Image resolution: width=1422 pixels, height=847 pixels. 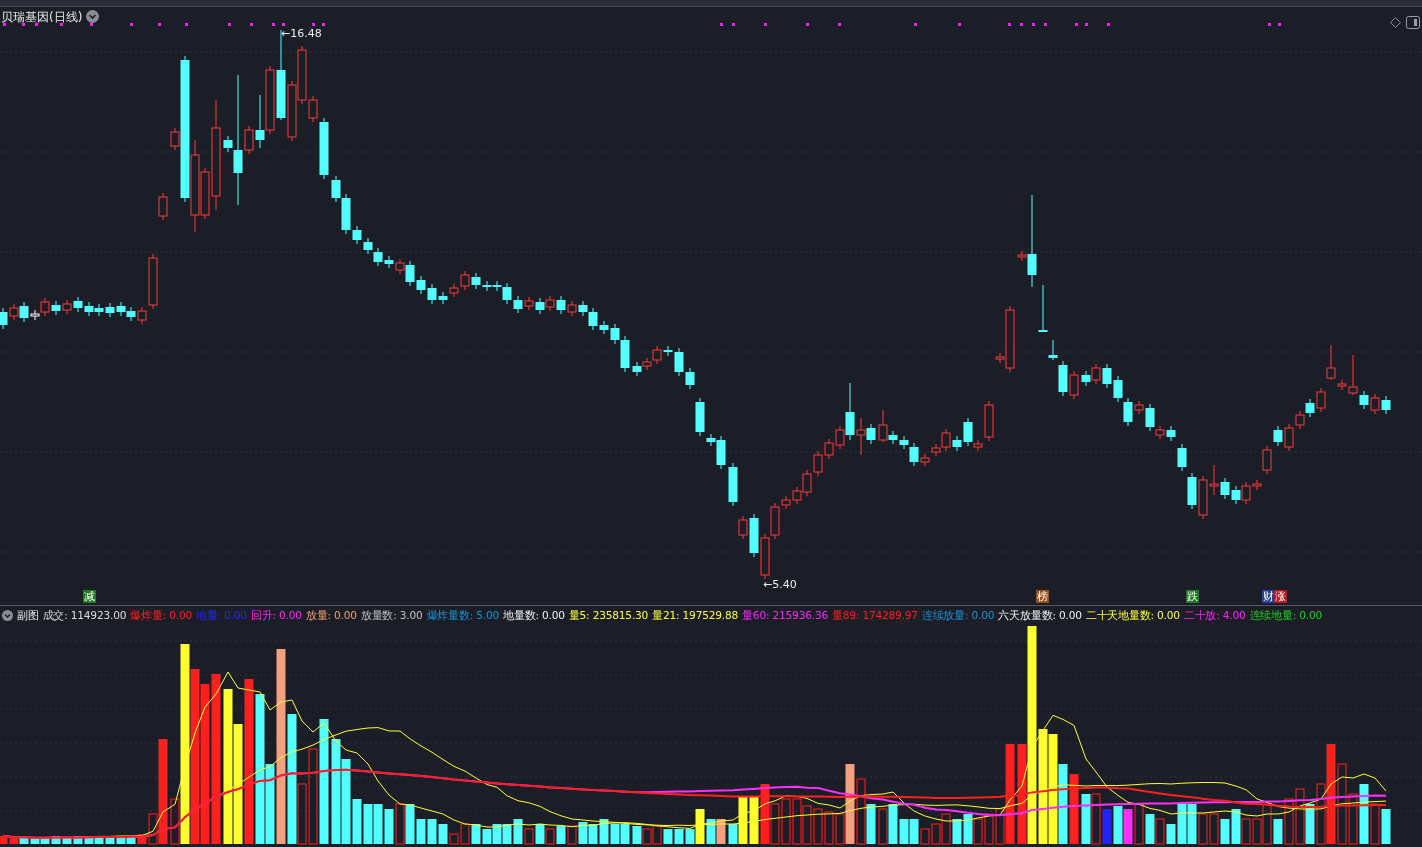 What do you see at coordinates (28, 615) in the screenshot?
I see `subchart-name: 副图` at bounding box center [28, 615].